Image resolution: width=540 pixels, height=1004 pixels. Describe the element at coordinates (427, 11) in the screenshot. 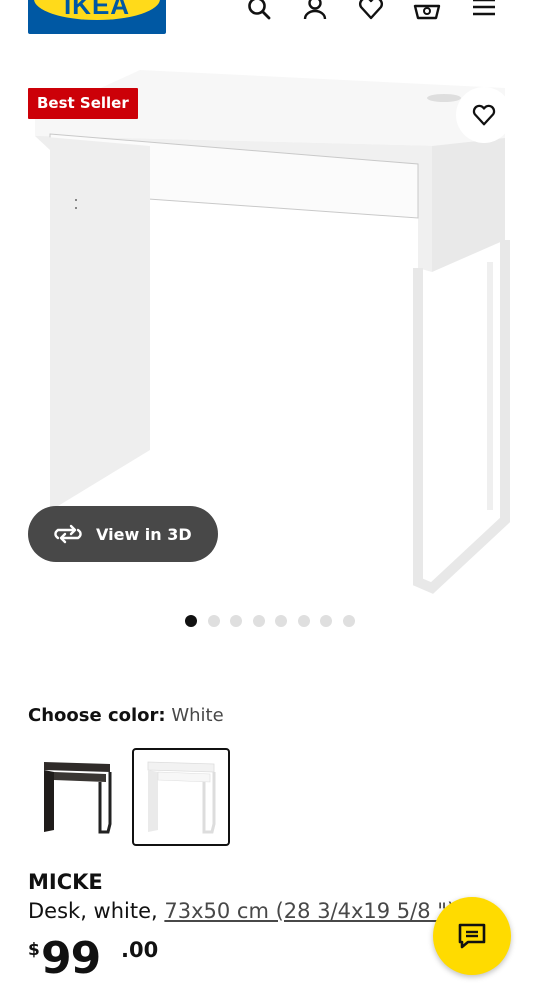

I see `cart-icon` at that location.